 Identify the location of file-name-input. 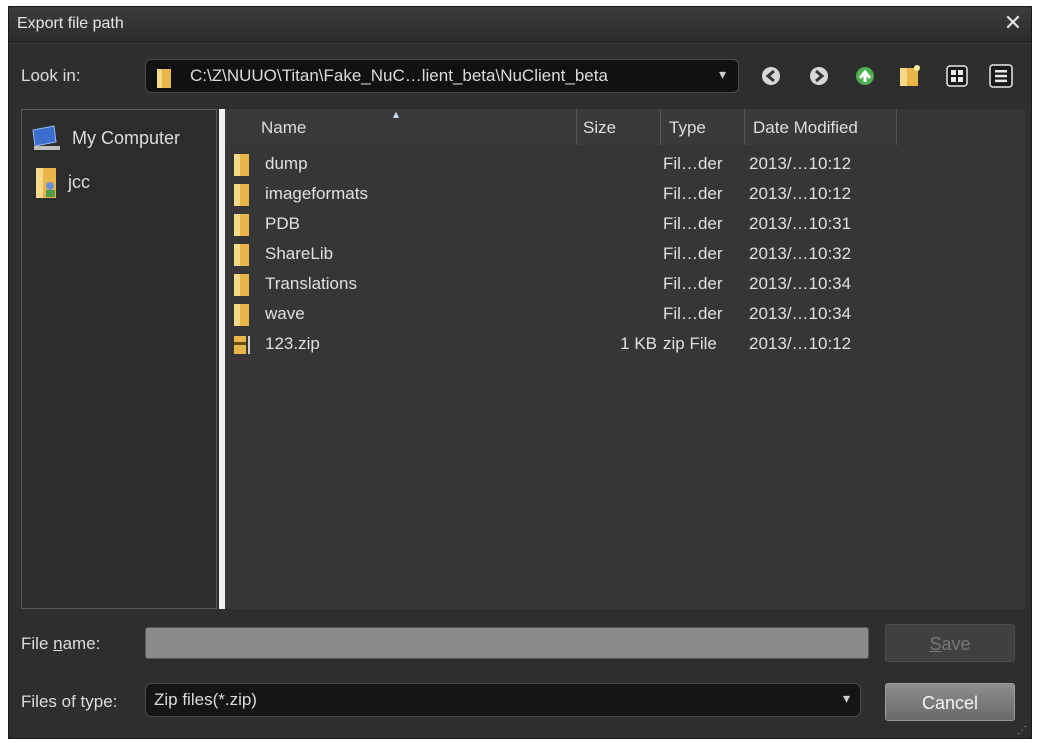
(507, 643).